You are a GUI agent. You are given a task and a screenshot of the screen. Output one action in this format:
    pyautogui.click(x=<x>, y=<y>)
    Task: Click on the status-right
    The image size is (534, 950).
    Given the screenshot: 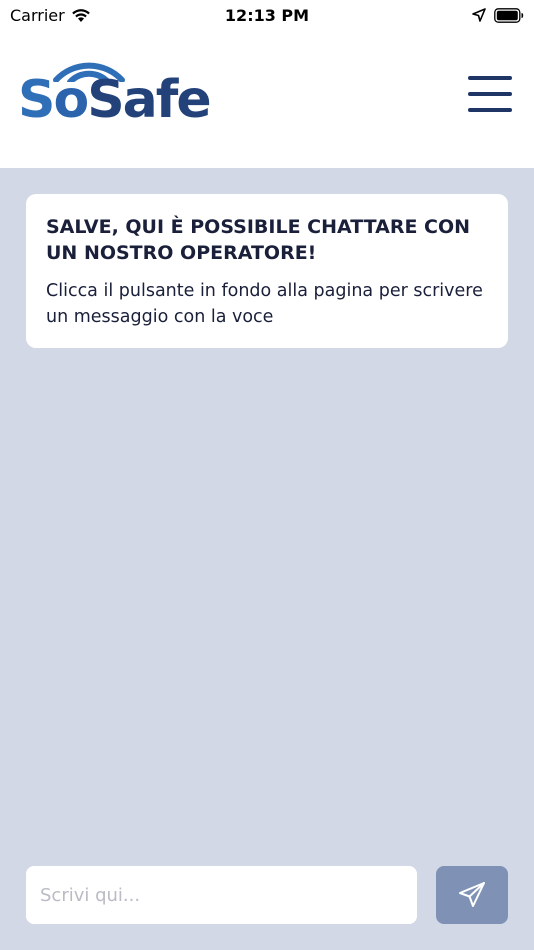 What is the action you would take?
    pyautogui.click(x=444, y=15)
    